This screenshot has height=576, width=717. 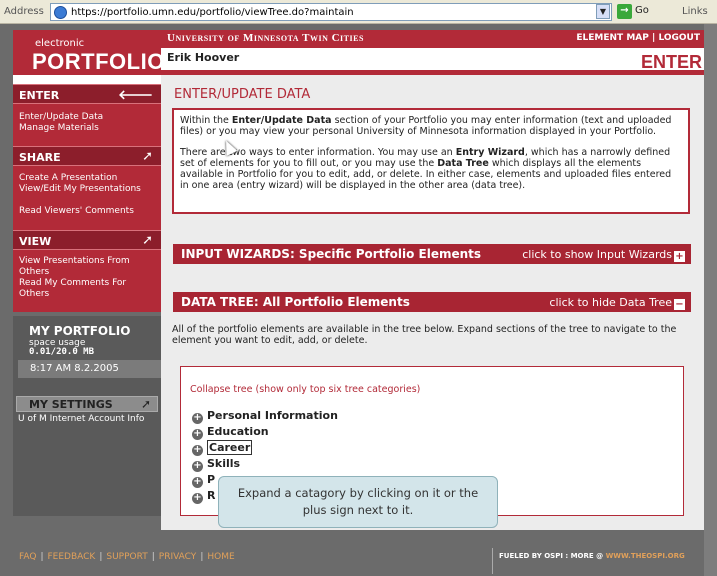 I want to click on links-button: Links, so click(x=695, y=11).